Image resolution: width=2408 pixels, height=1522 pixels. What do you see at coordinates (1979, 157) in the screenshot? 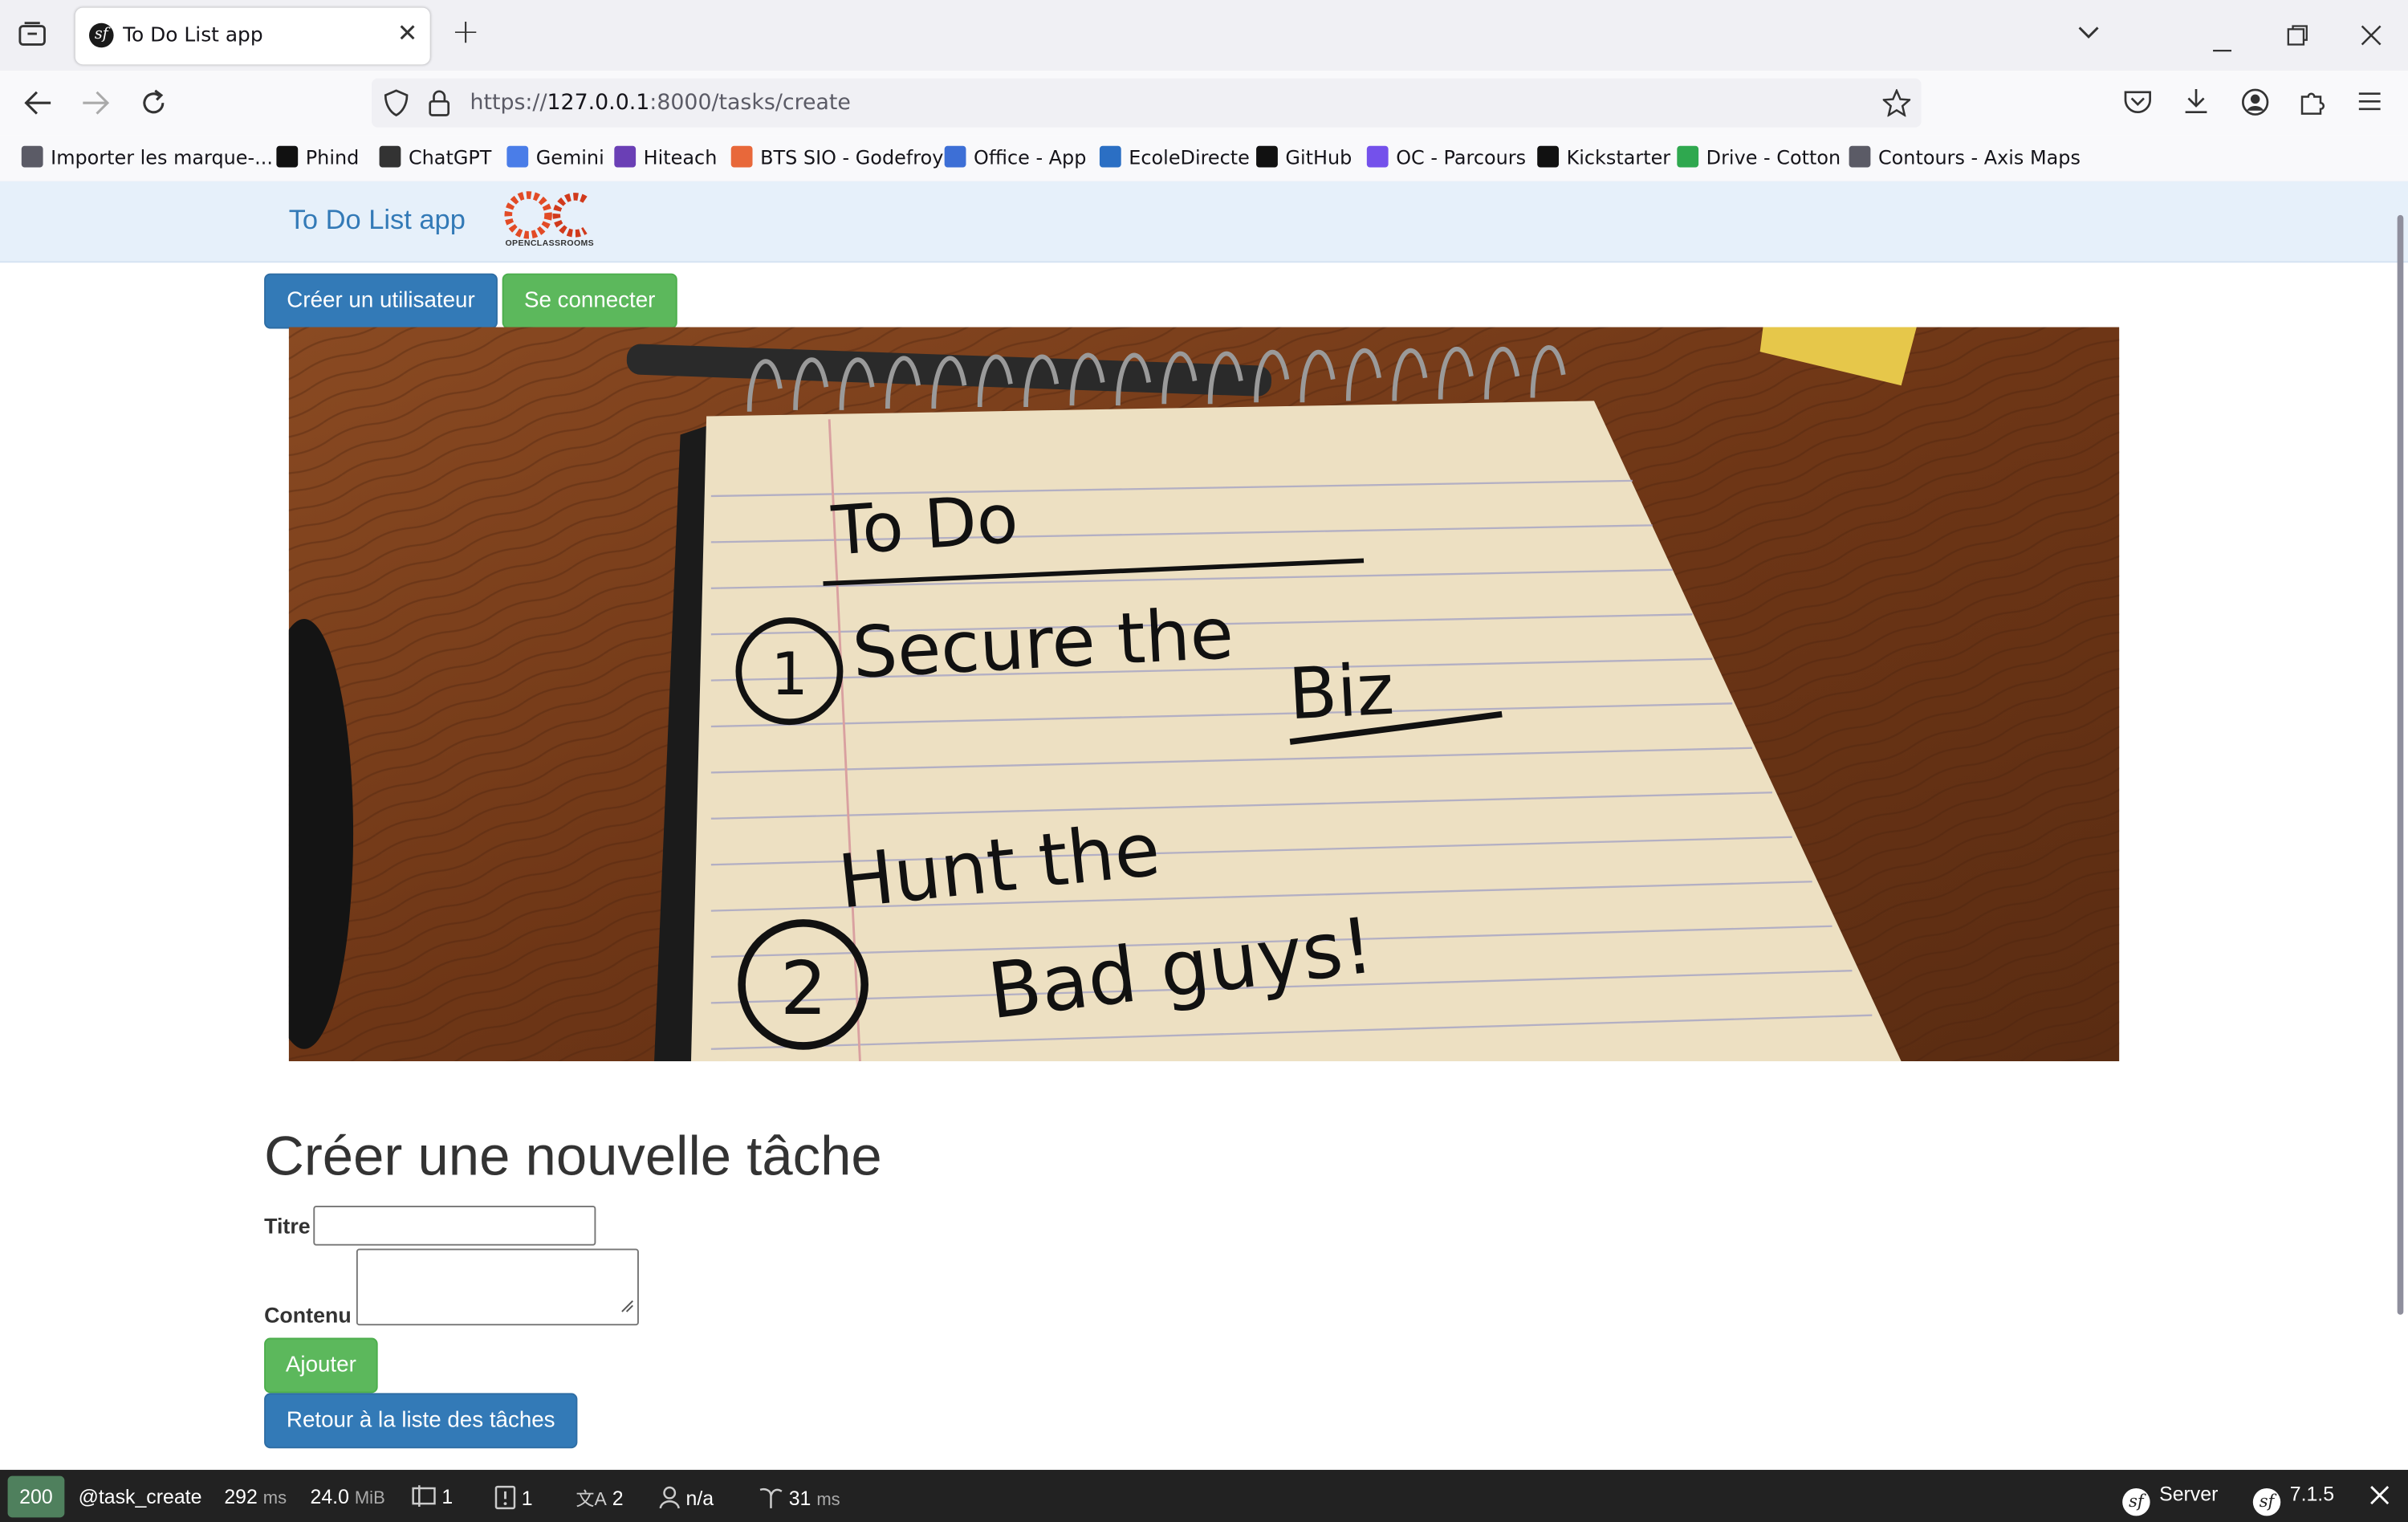
I see `bookmark-label: Contours - Axis Maps` at bounding box center [1979, 157].